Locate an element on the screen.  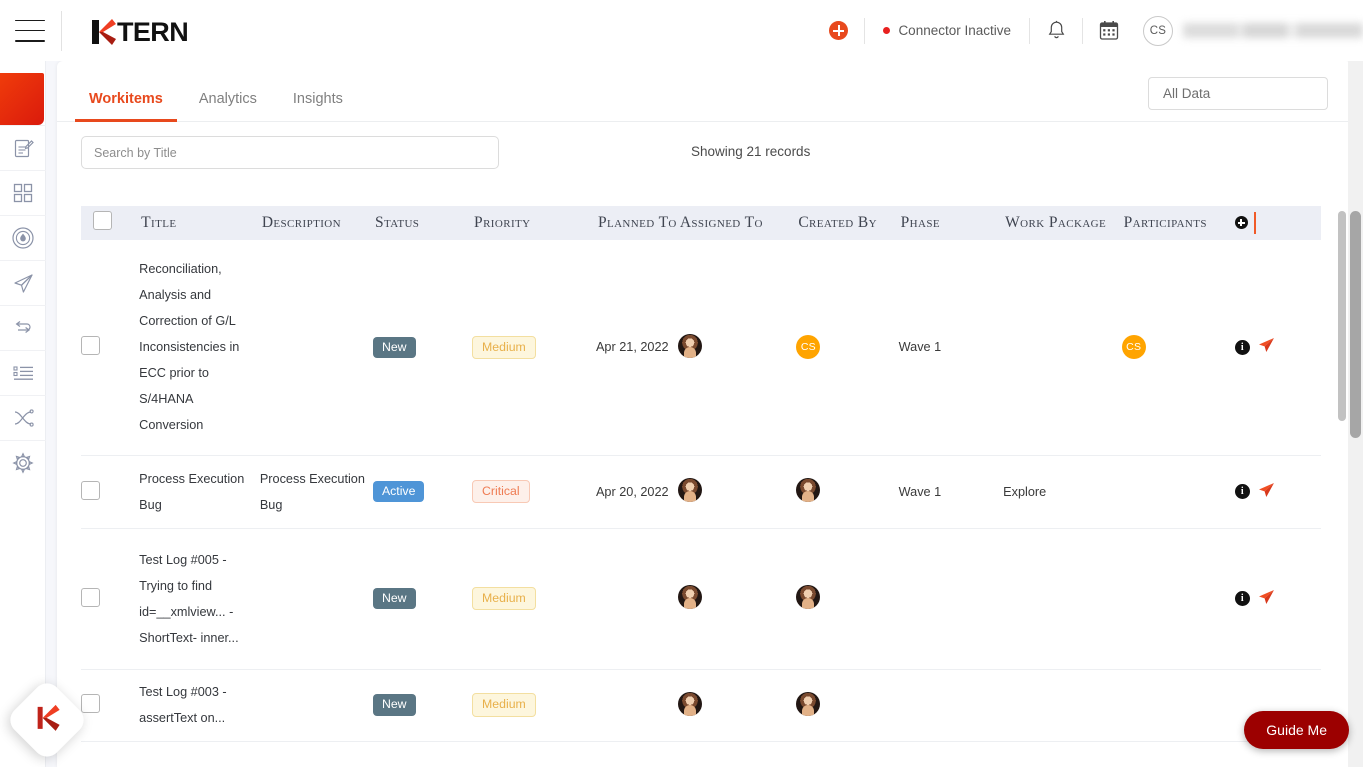
left-sidebar is located at coordinates (23, 414).